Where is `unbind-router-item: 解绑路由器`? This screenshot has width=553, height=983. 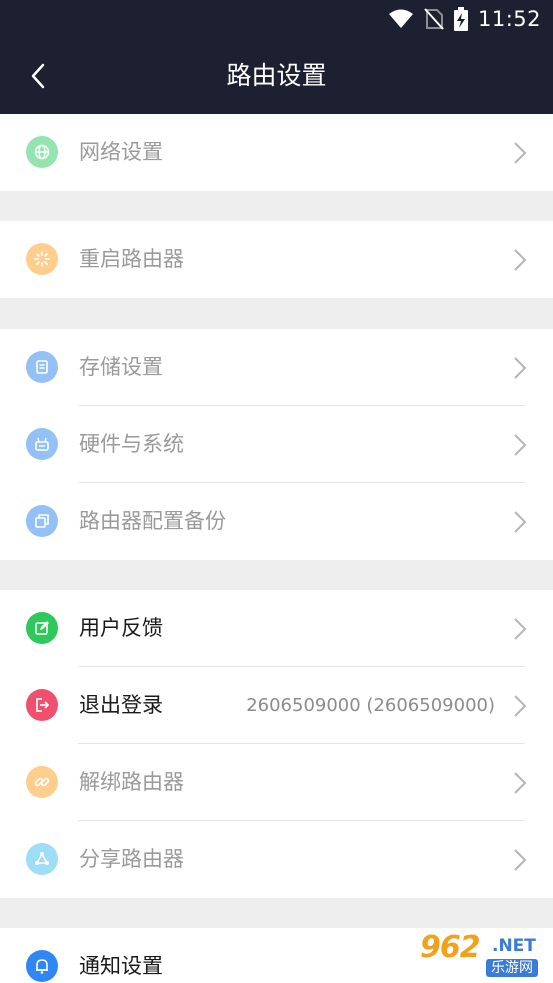
unbind-router-item: 解绑路由器 is located at coordinates (276, 782).